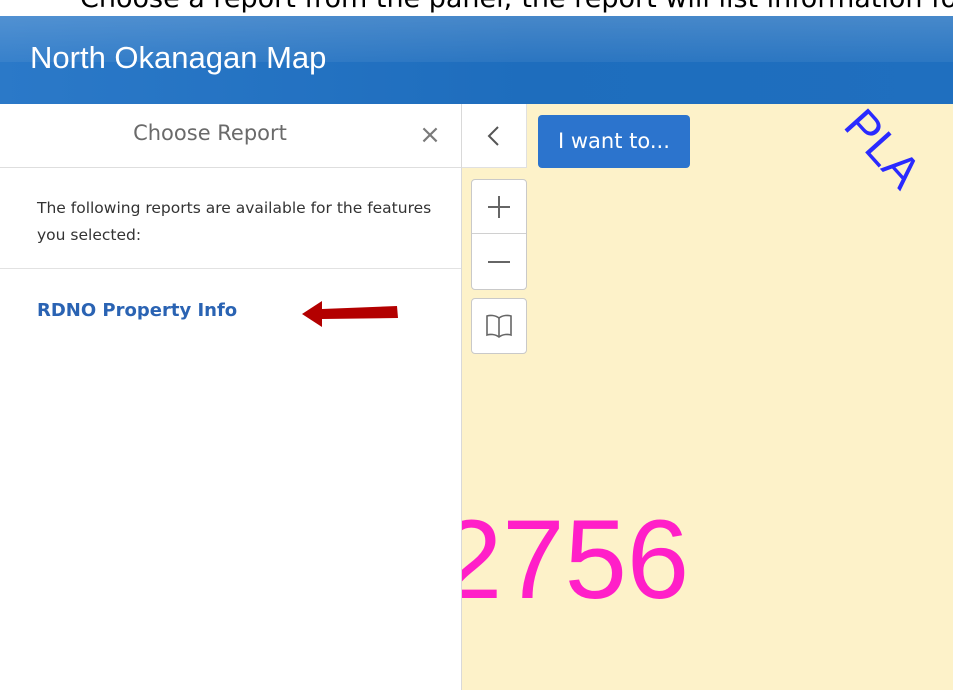 The image size is (953, 690). Describe the element at coordinates (178, 57) in the screenshot. I see `app-title: North Okanagan Map` at that location.